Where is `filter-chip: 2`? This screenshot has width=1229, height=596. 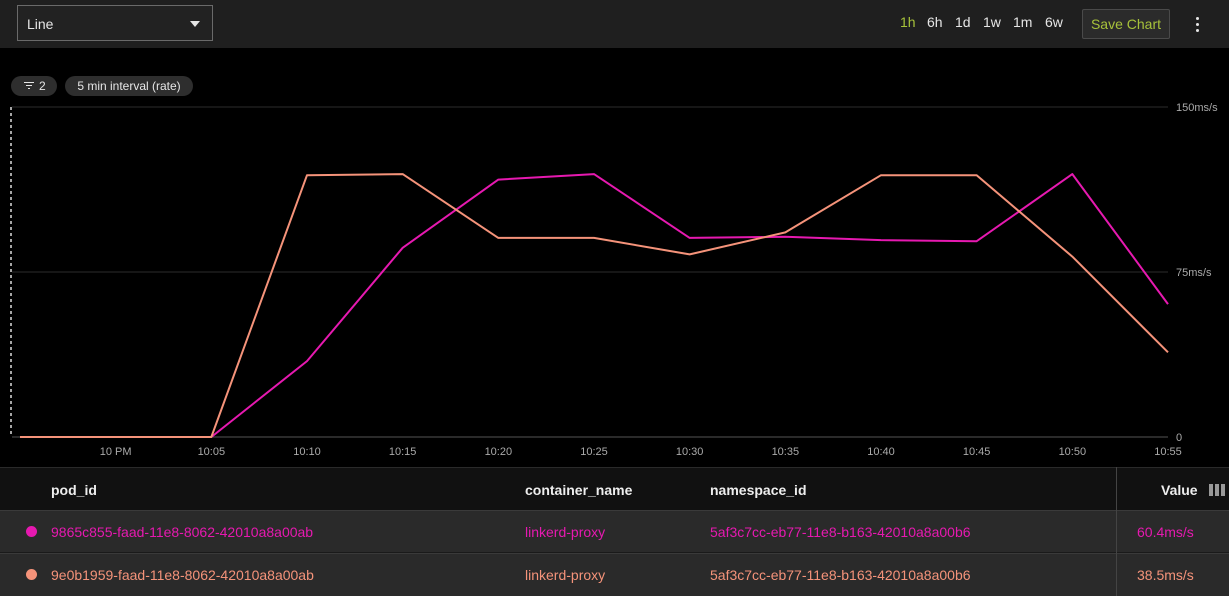 filter-chip: 2 is located at coordinates (34, 86).